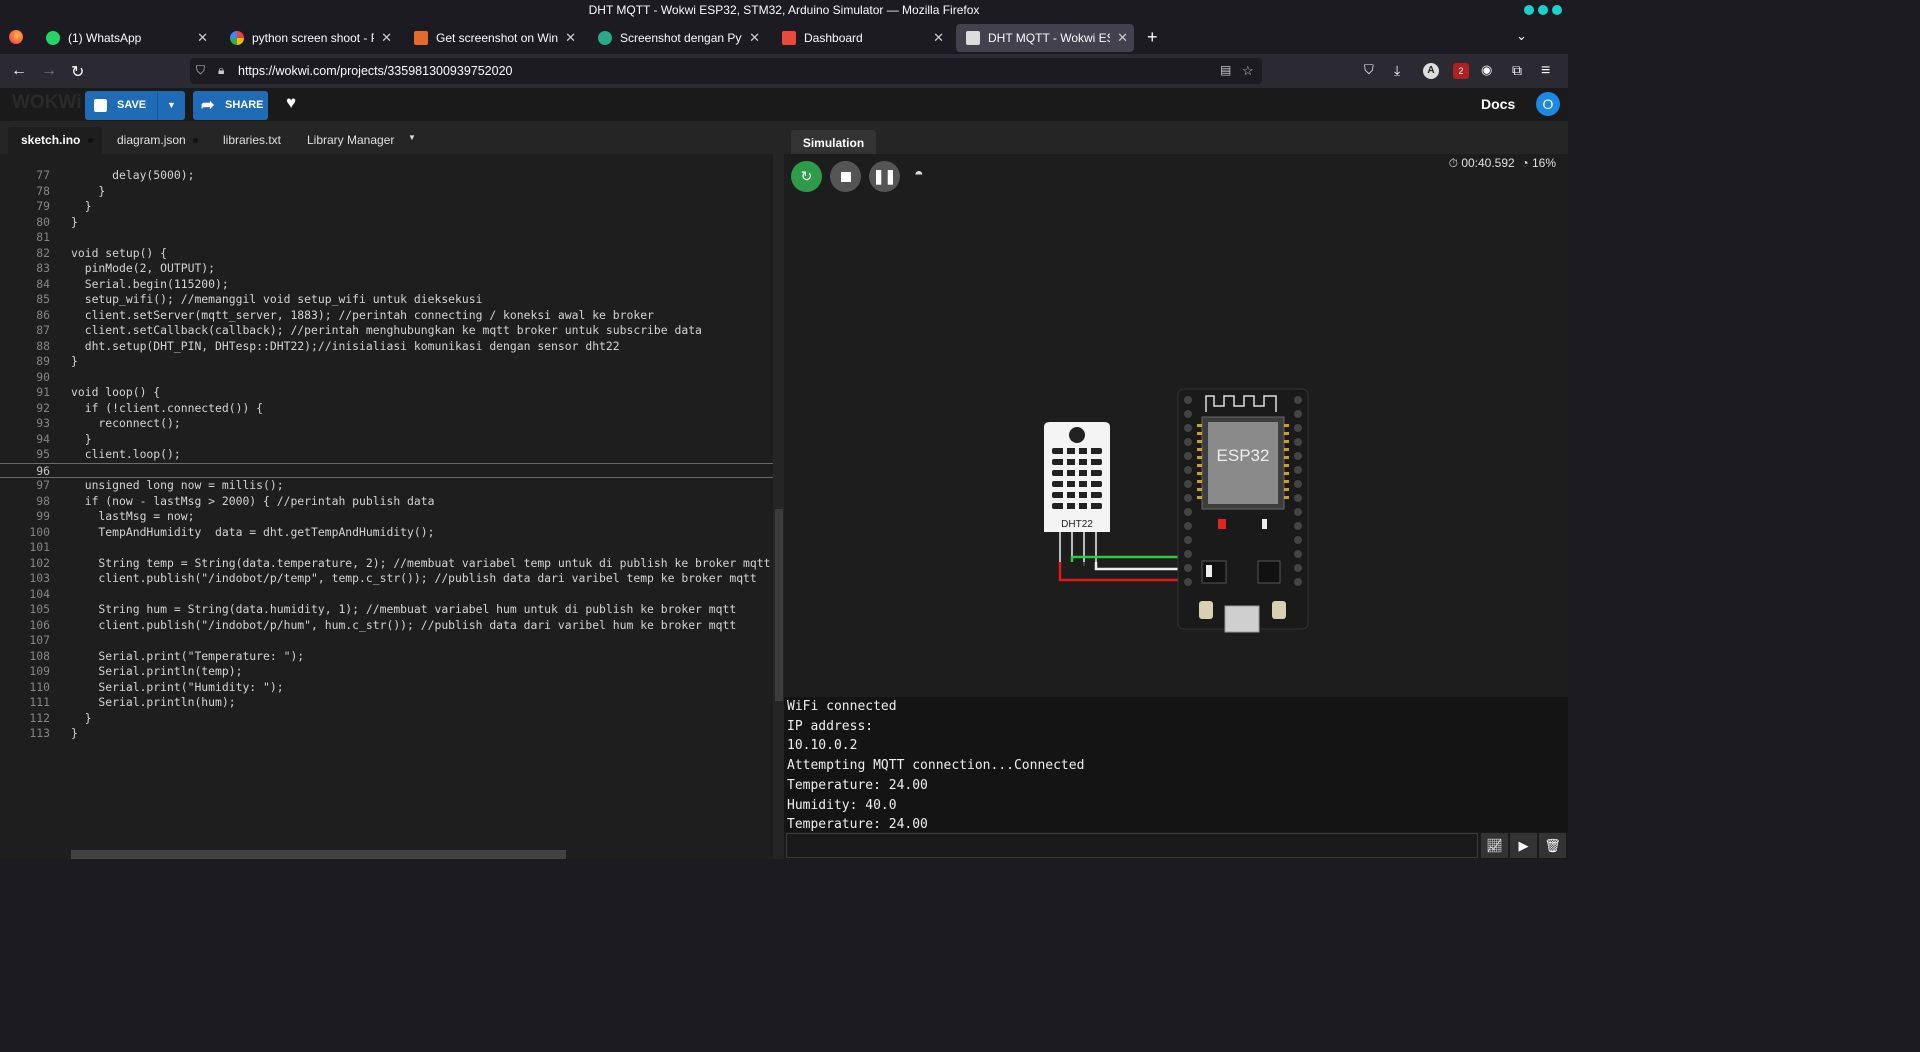 This screenshot has height=1052, width=1920. What do you see at coordinates (677, 38) in the screenshot?
I see `tab-screenshot-python: Screenshot dengan Python ✕` at bounding box center [677, 38].